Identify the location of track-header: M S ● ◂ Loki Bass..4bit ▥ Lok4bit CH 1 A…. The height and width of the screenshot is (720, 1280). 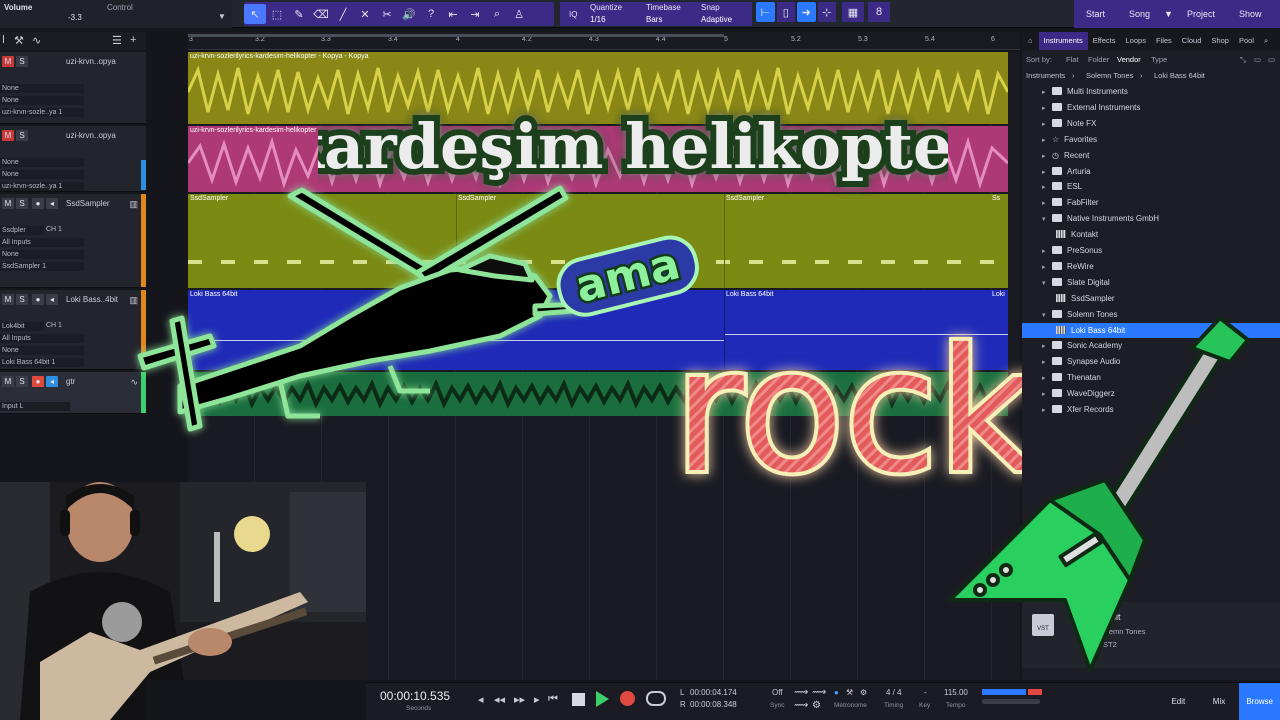
(73, 330).